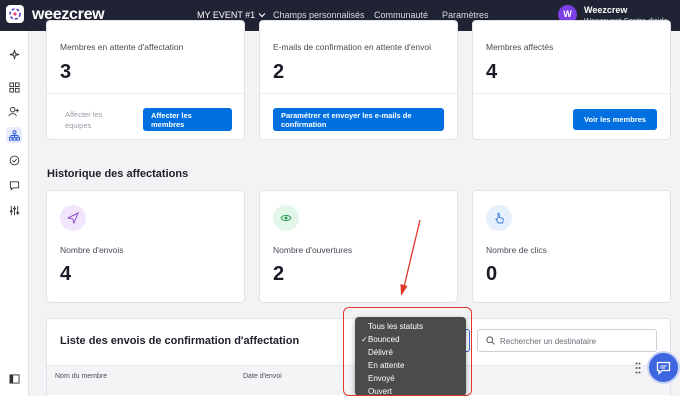 The image size is (680, 396). What do you see at coordinates (14, 185) in the screenshot?
I see `chat-icon` at bounding box center [14, 185].